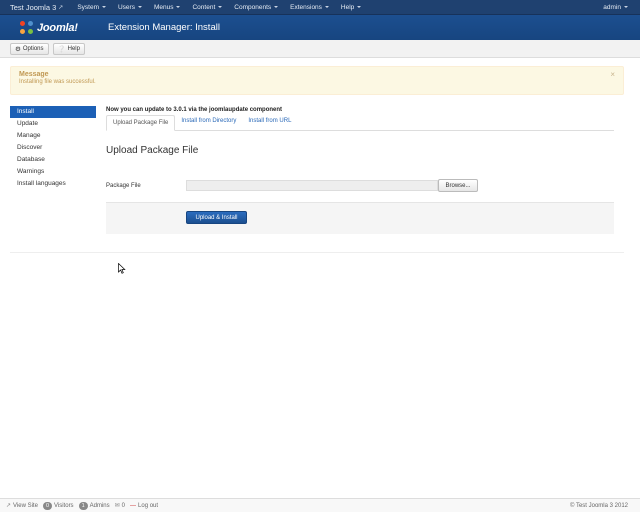 This screenshot has height=512, width=640. Describe the element at coordinates (123, 505) in the screenshot. I see `messages-count: 0` at that location.